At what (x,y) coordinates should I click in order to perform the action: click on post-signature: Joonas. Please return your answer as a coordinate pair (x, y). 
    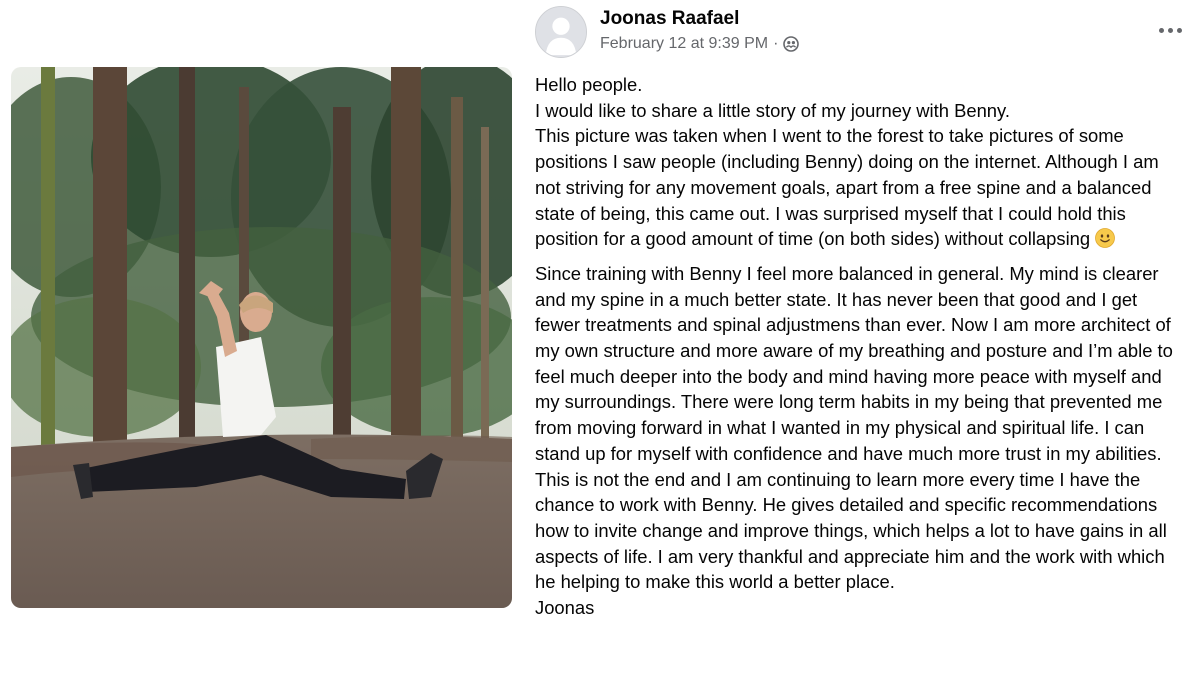
    Looking at the image, I should click on (565, 608).